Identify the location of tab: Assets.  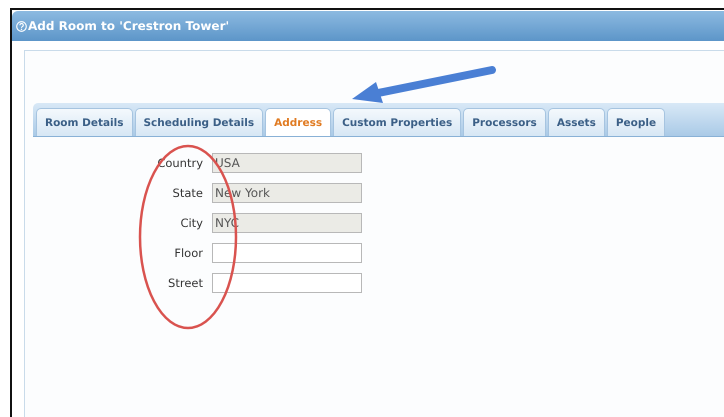
(576, 122).